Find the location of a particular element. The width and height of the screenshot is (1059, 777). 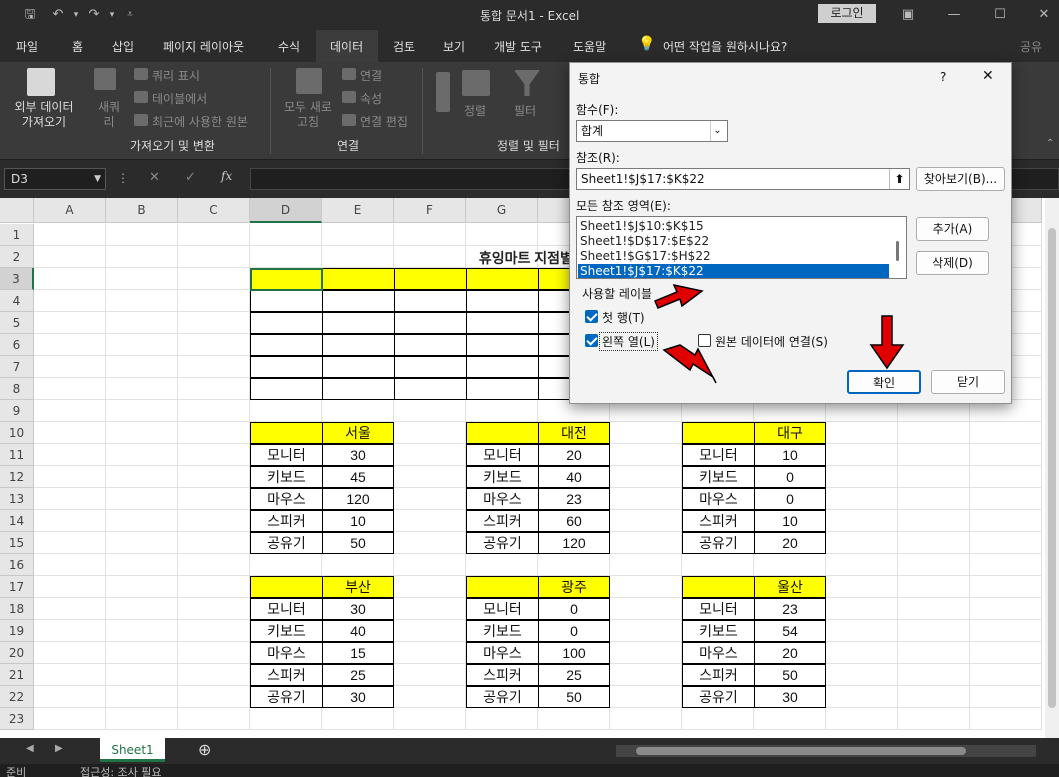

annotation-arrows is located at coordinates (779, 333).